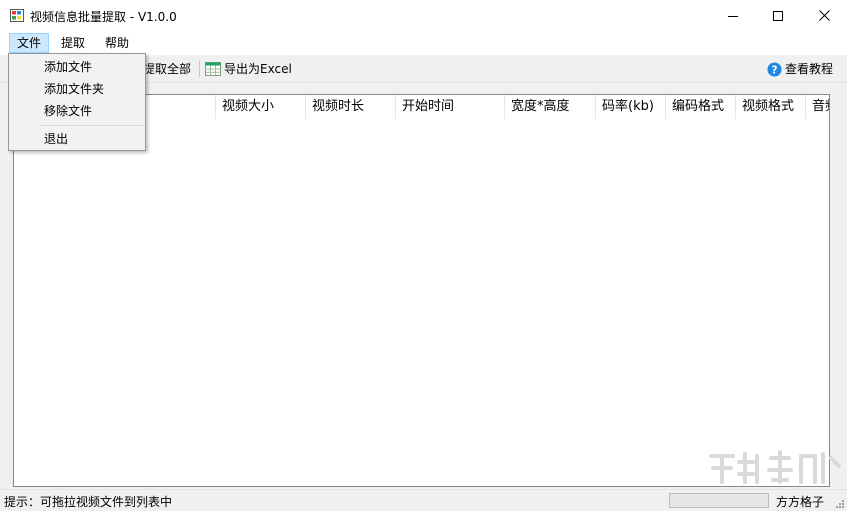 The height and width of the screenshot is (511, 847). What do you see at coordinates (800, 502) in the screenshot?
I see `brand-label: 方方格子` at bounding box center [800, 502].